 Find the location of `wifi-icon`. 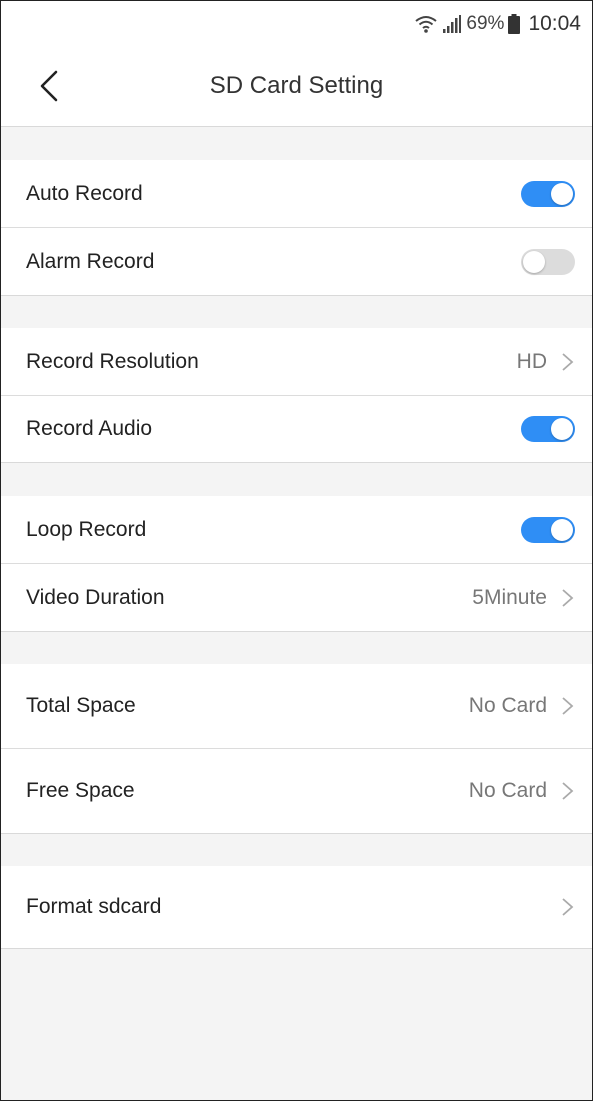

wifi-icon is located at coordinates (426, 24).